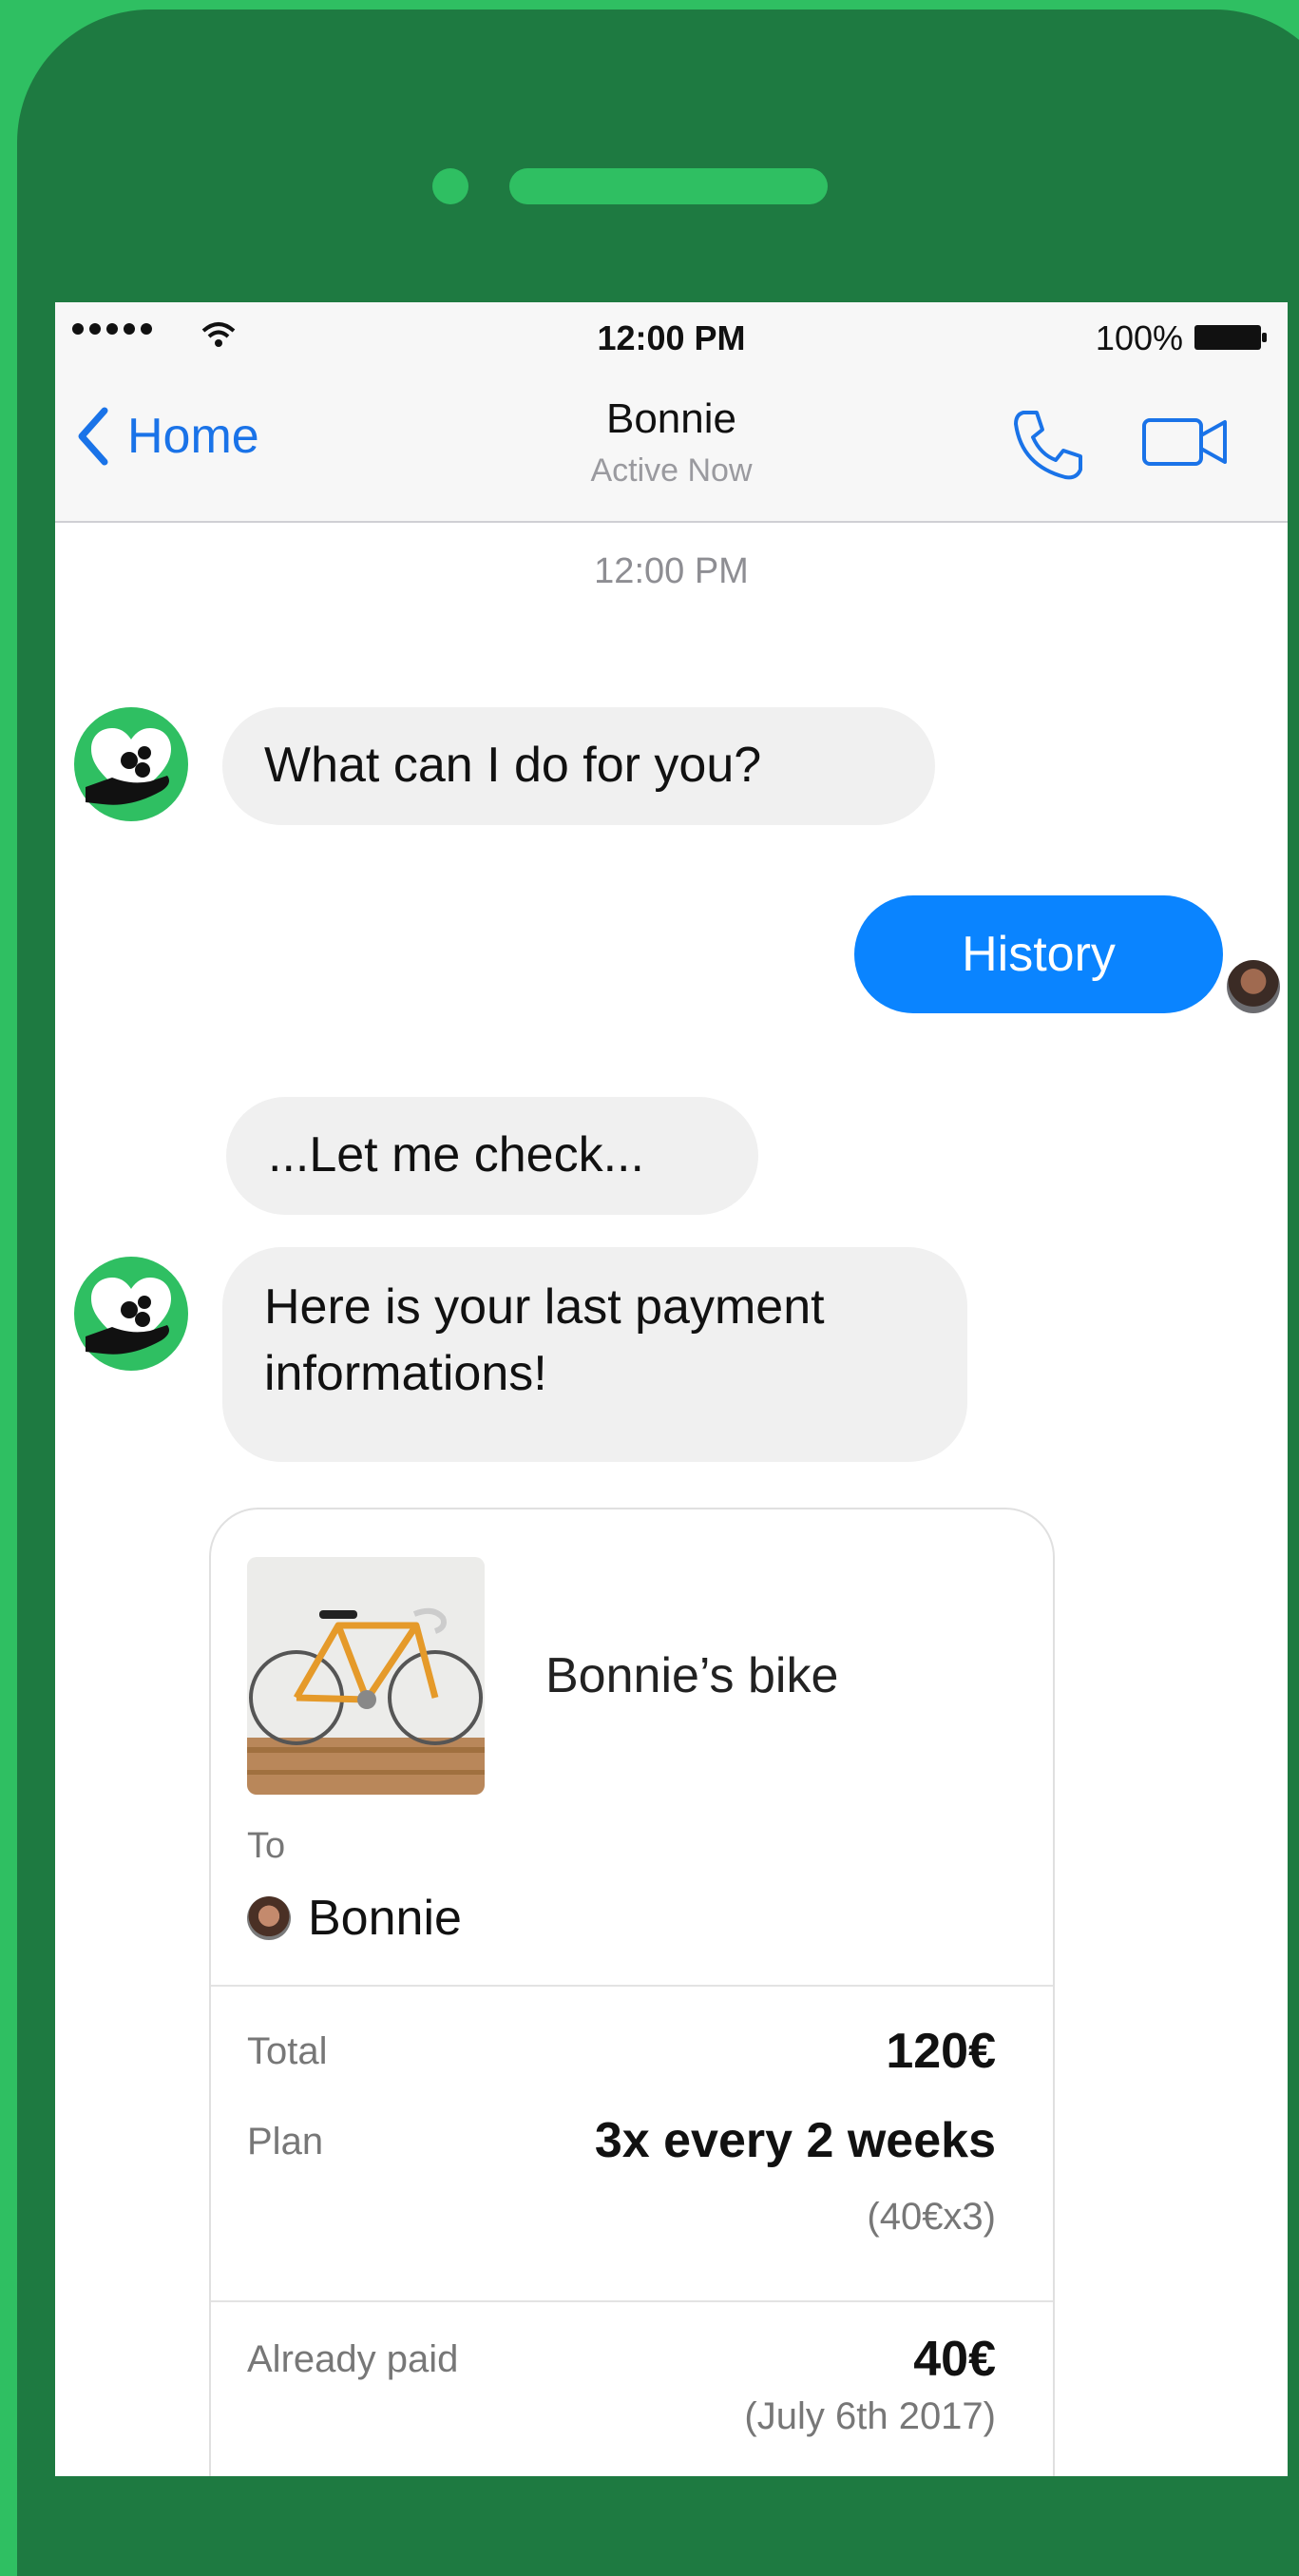 Image resolution: width=1299 pixels, height=2576 pixels. Describe the element at coordinates (1139, 338) in the screenshot. I see `battery-percent: 100%` at that location.